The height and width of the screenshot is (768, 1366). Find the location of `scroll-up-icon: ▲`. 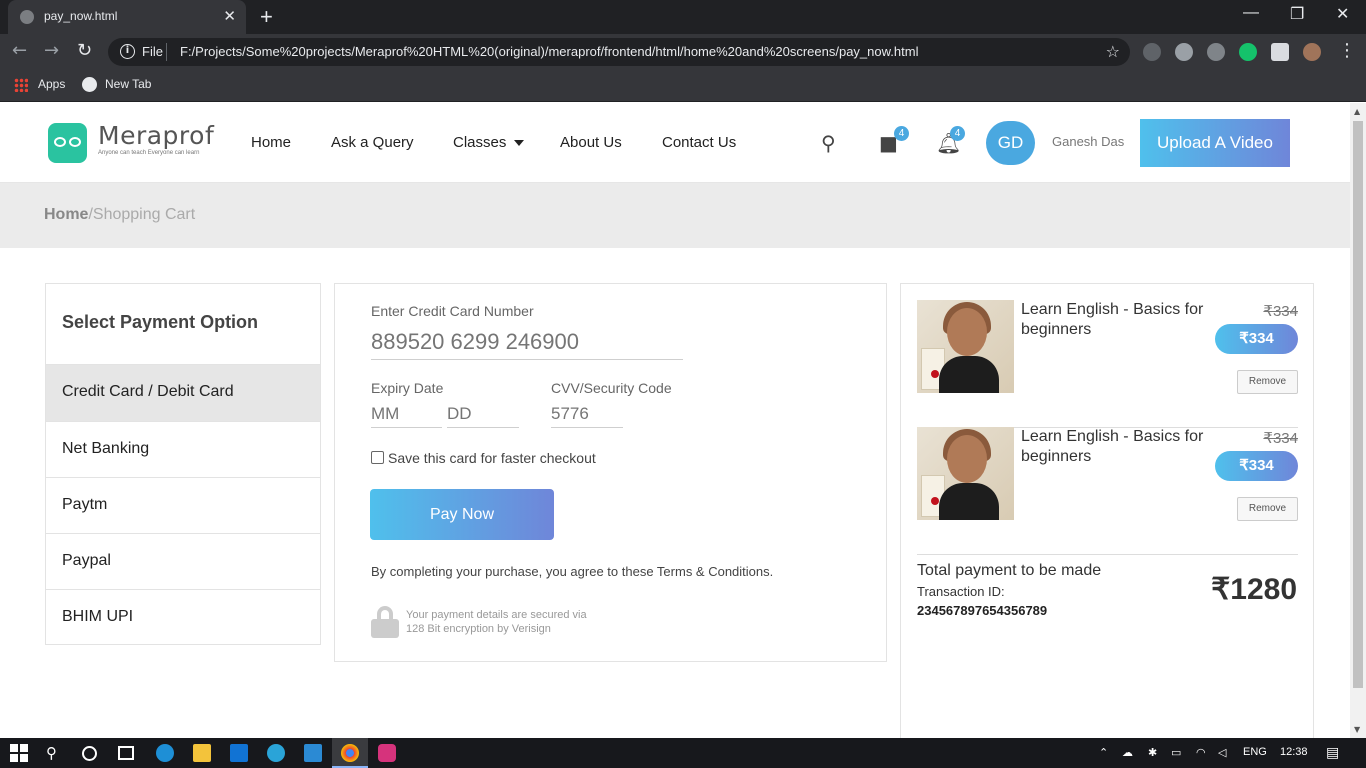

scroll-up-icon: ▲ is located at coordinates (1357, 111).